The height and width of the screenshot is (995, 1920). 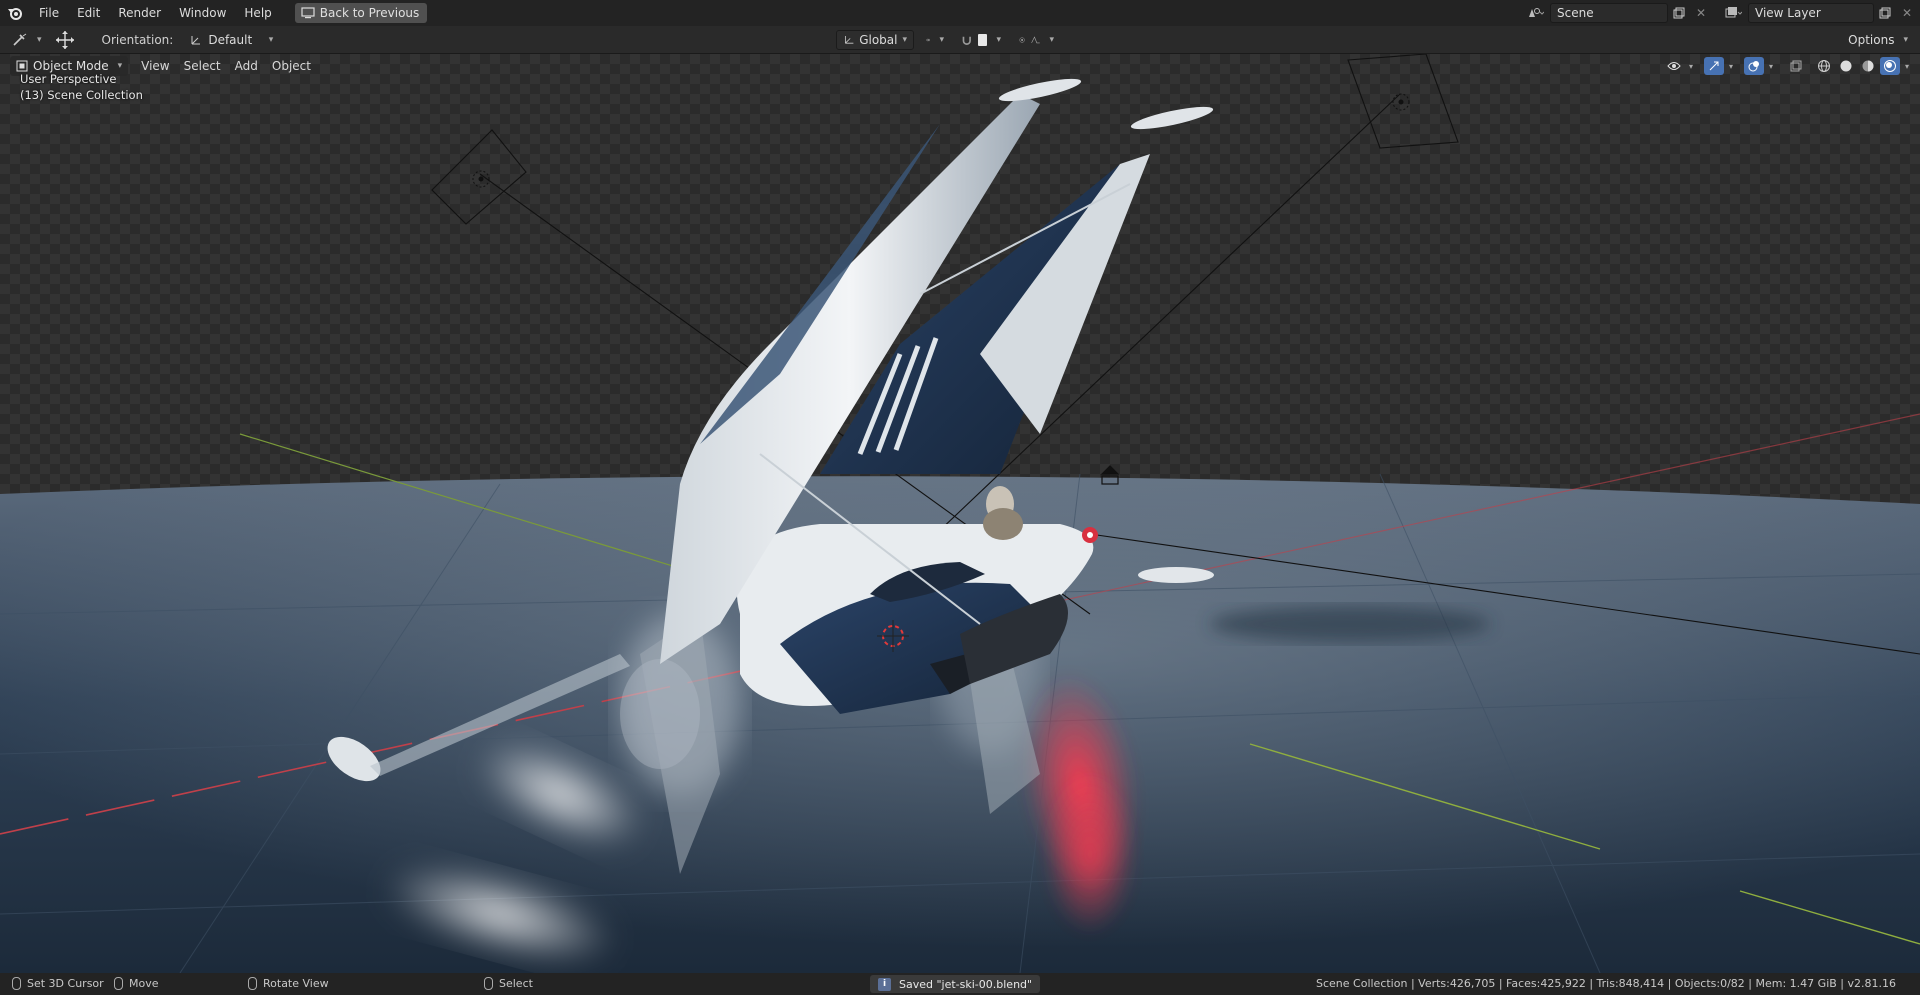 What do you see at coordinates (291, 66) in the screenshot?
I see `viewport-menu-object: Object` at bounding box center [291, 66].